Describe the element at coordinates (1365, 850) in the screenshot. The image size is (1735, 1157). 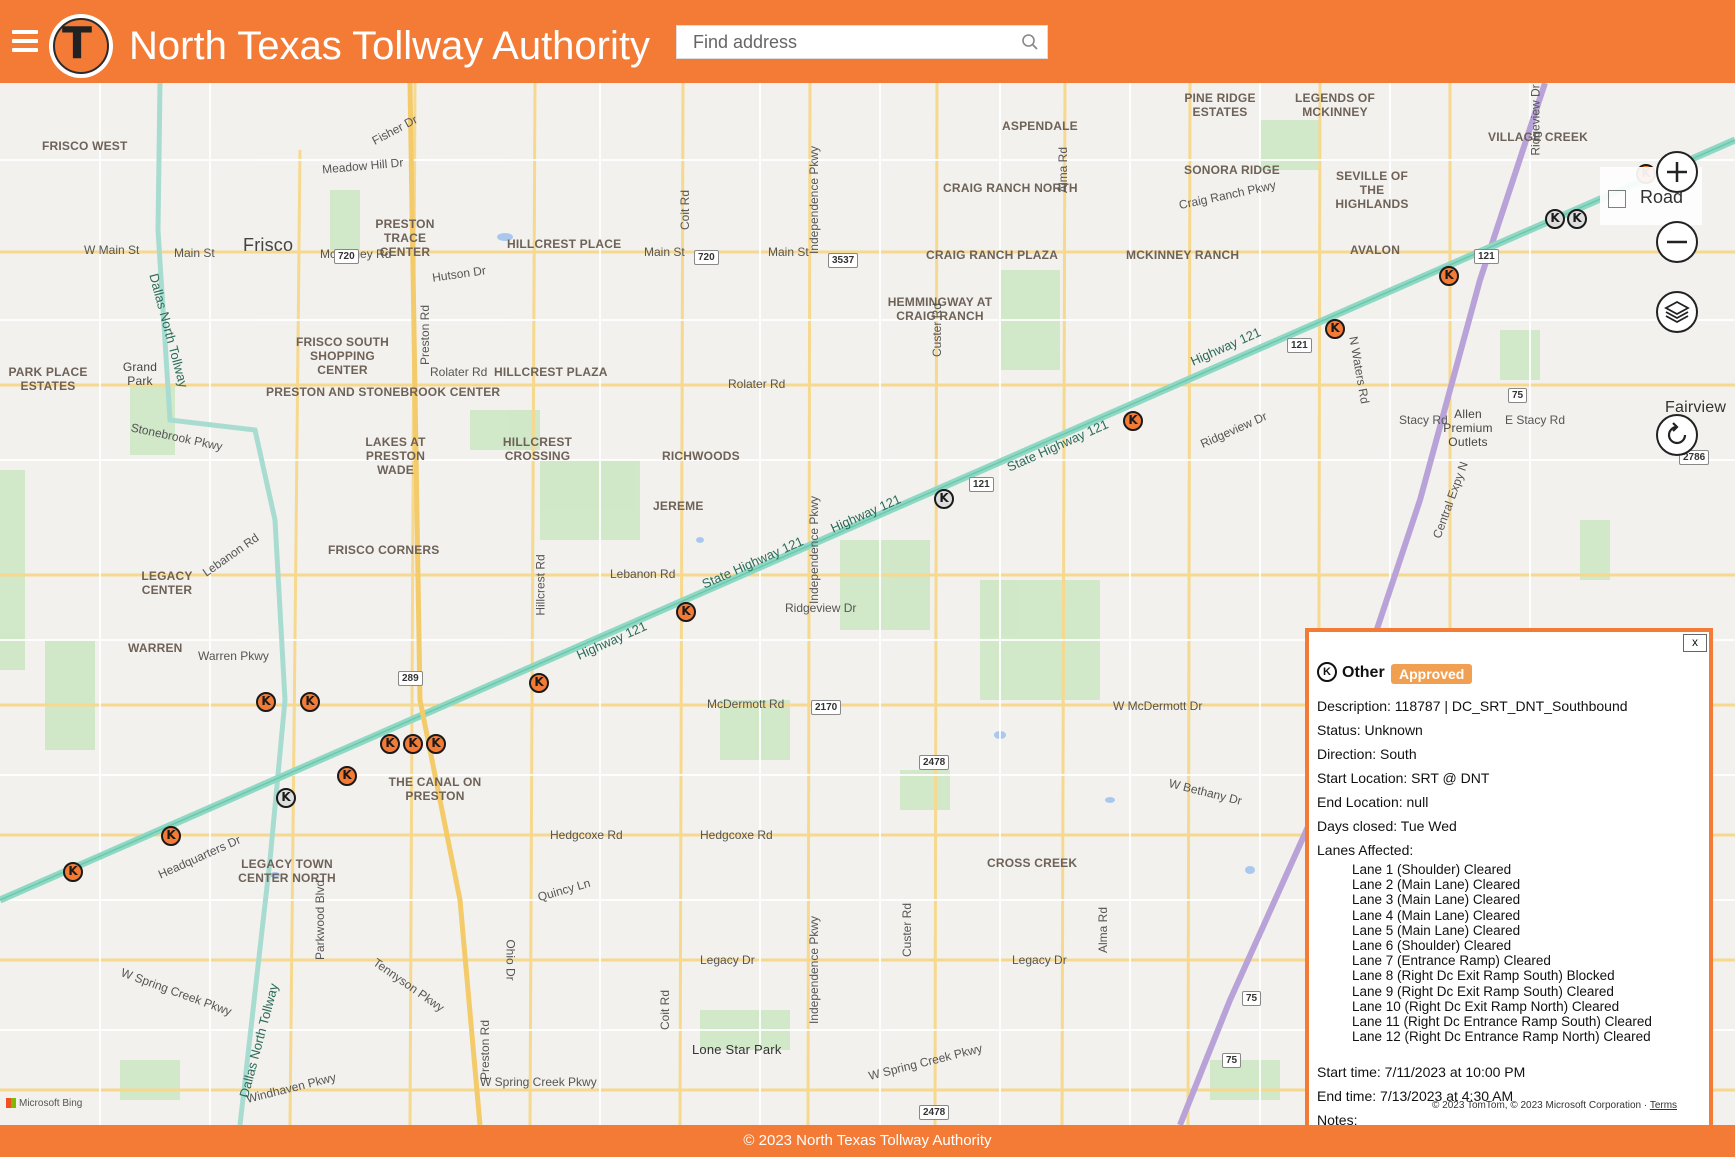
I see `lanes-title: Lanes Affected:` at that location.